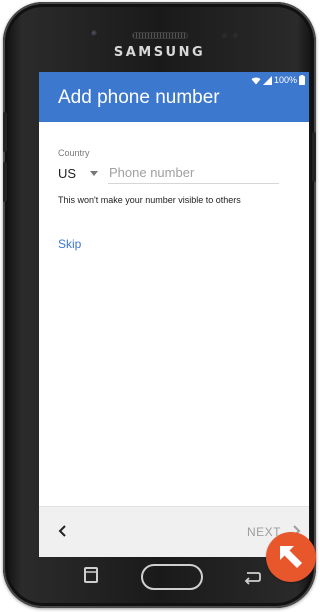  What do you see at coordinates (74, 153) in the screenshot?
I see `country-label: Country` at bounding box center [74, 153].